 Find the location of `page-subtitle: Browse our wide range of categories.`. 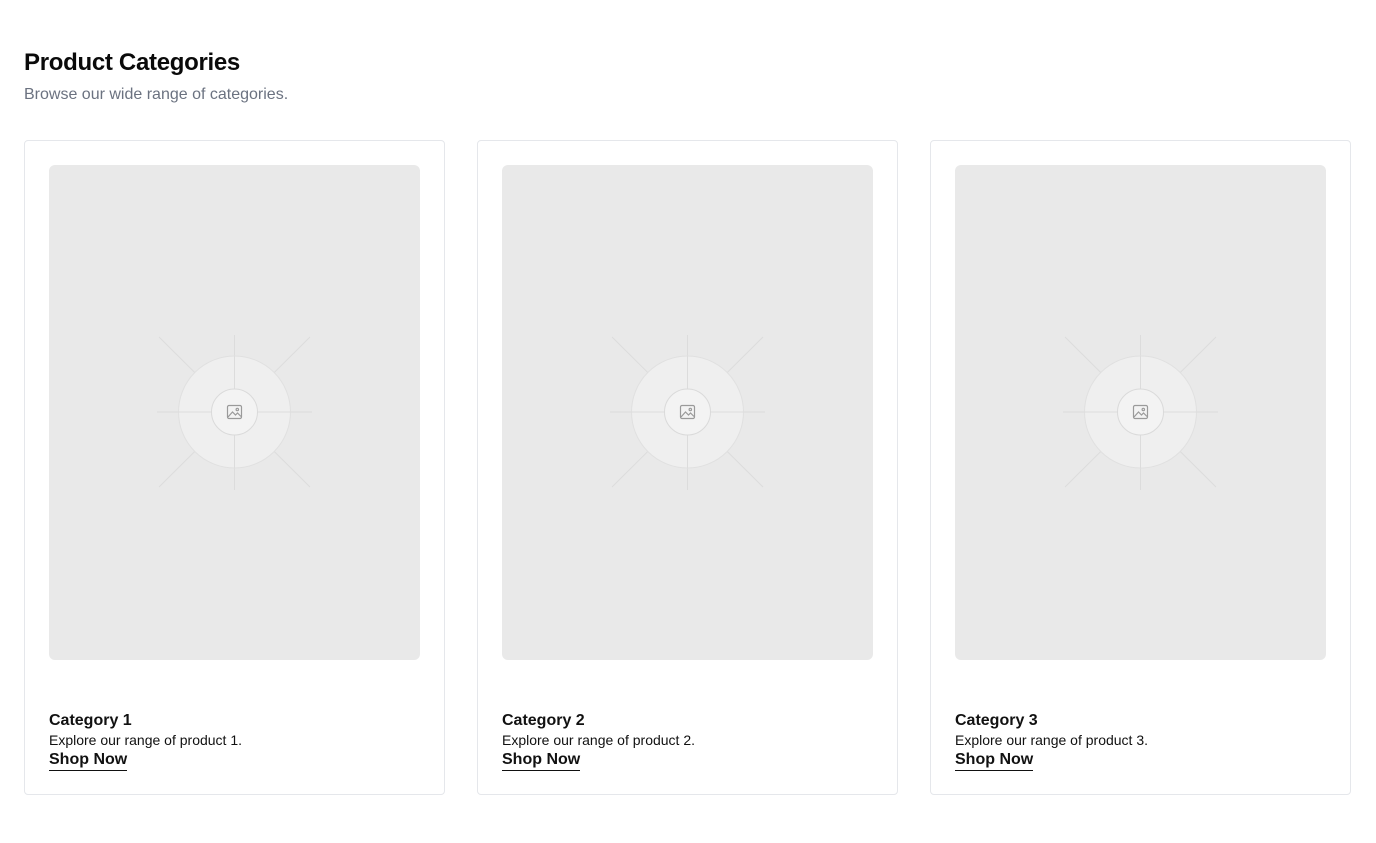

page-subtitle: Browse our wide range of categories. is located at coordinates (156, 94).